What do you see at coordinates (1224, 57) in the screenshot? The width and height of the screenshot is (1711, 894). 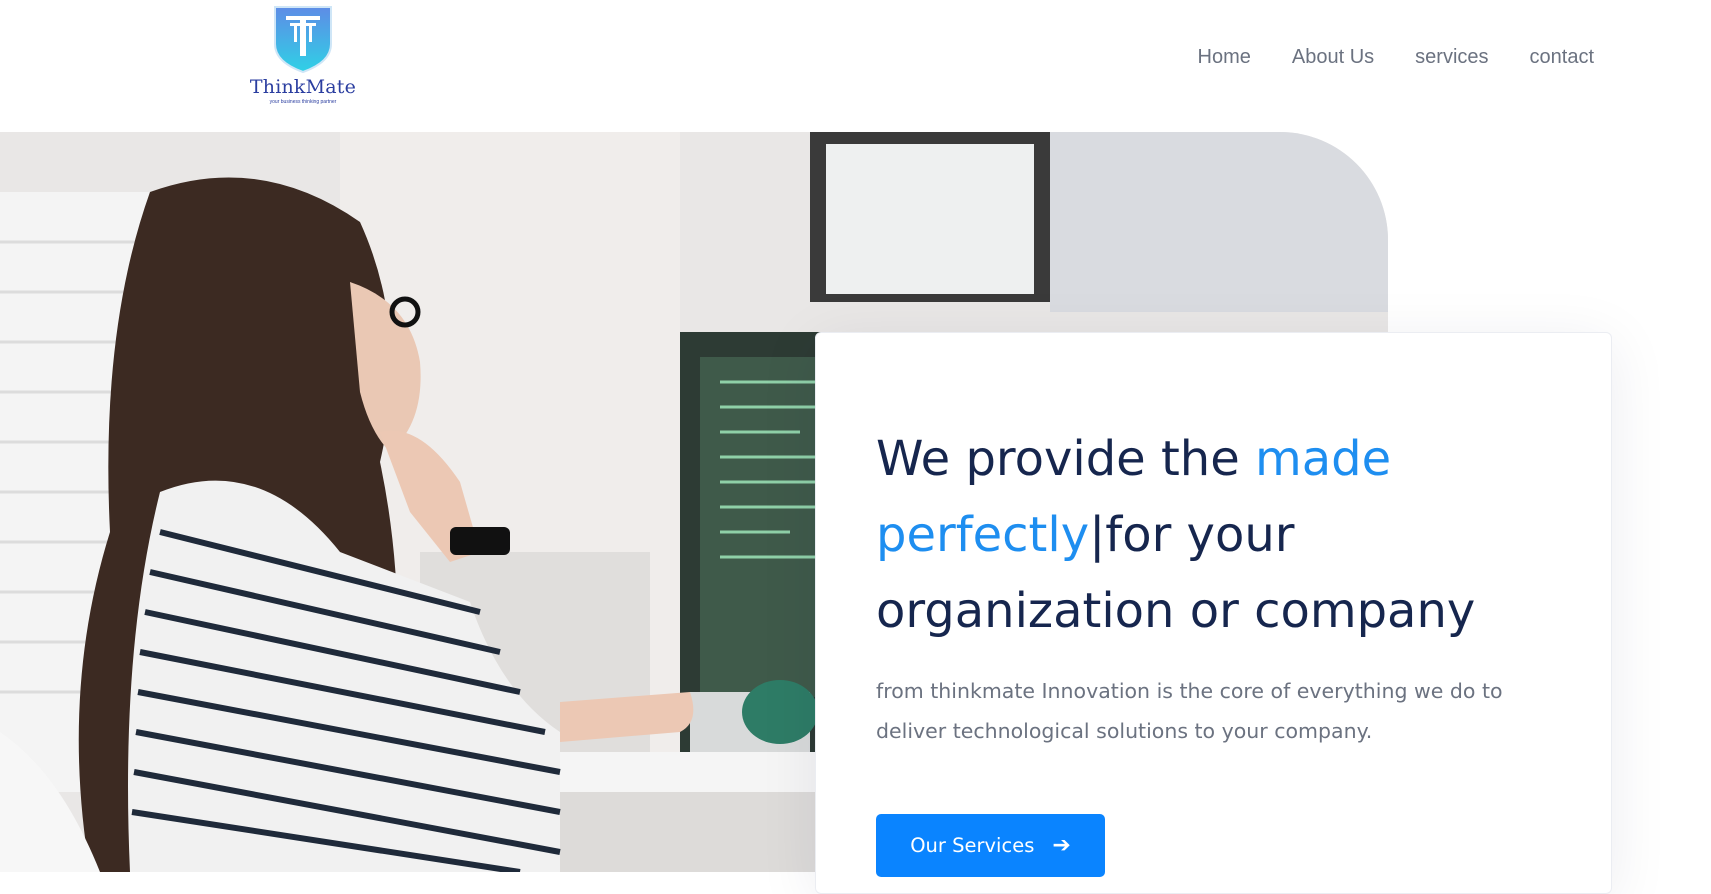 I see `nav-home: Home` at bounding box center [1224, 57].